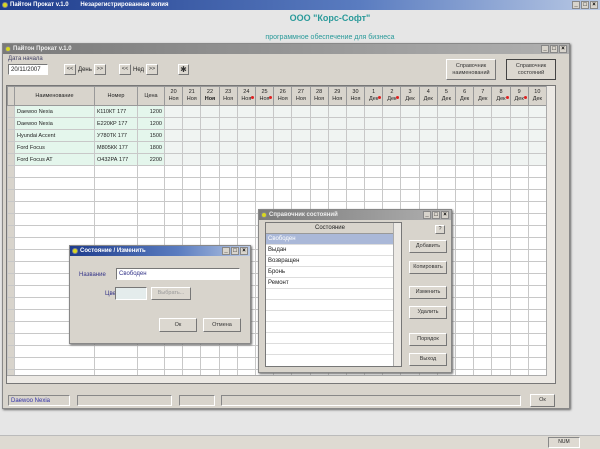 This screenshot has width=600, height=449. What do you see at coordinates (235, 251) in the screenshot?
I see `maximize-button: □` at bounding box center [235, 251].